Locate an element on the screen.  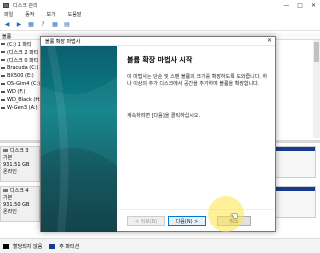
window-controls: — □ ✕ is located at coordinates (299, 5).